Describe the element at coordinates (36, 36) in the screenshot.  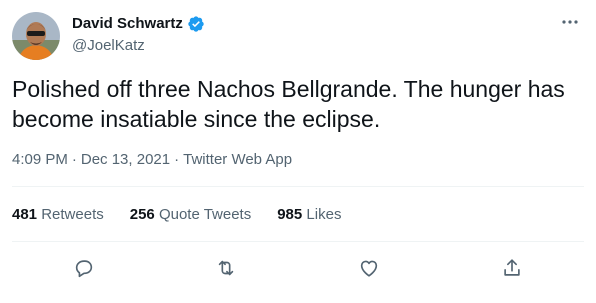
I see `avatar` at that location.